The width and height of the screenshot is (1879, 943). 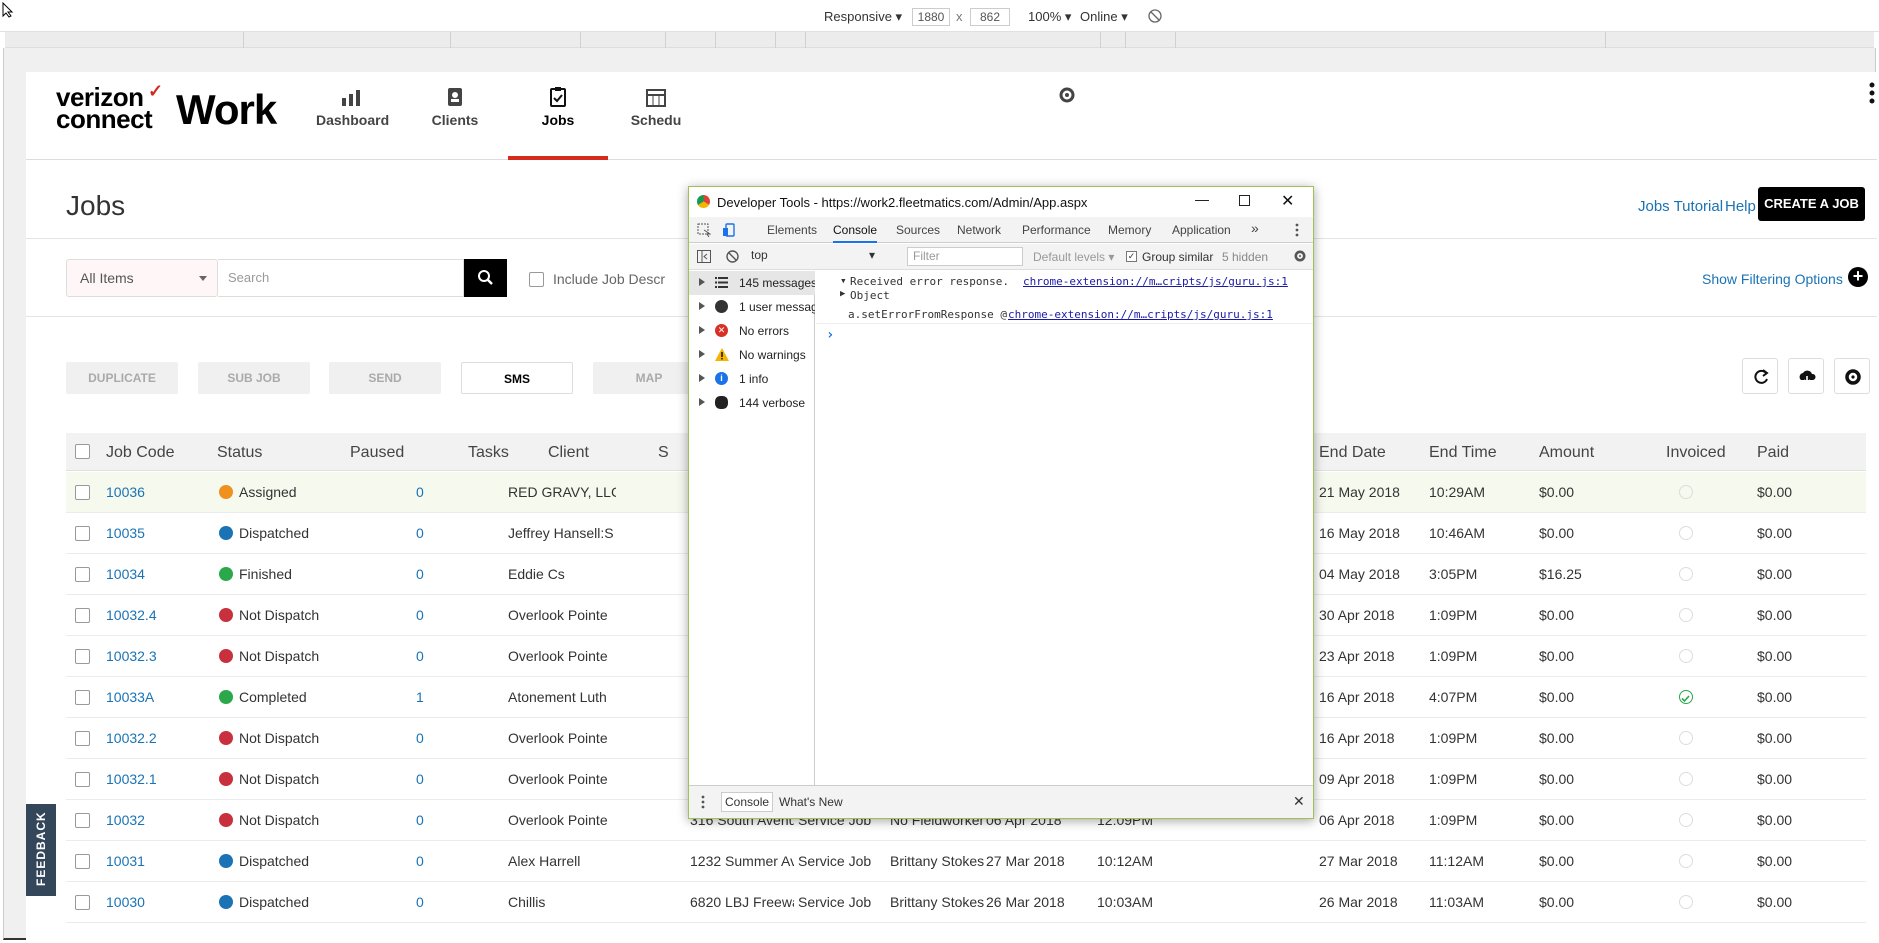 I want to click on job-code-link: 10033A, so click(x=130, y=697).